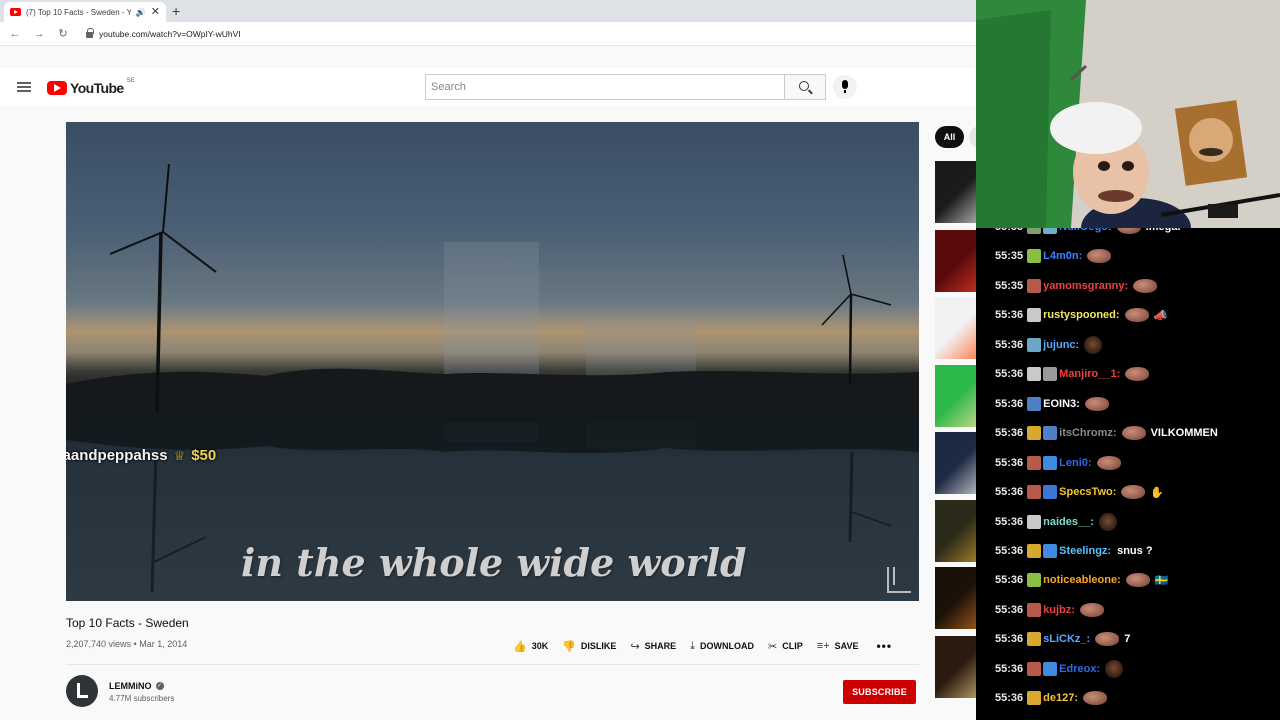 The image size is (1280, 720). I want to click on clip-button: ✂ CLIP, so click(785, 646).